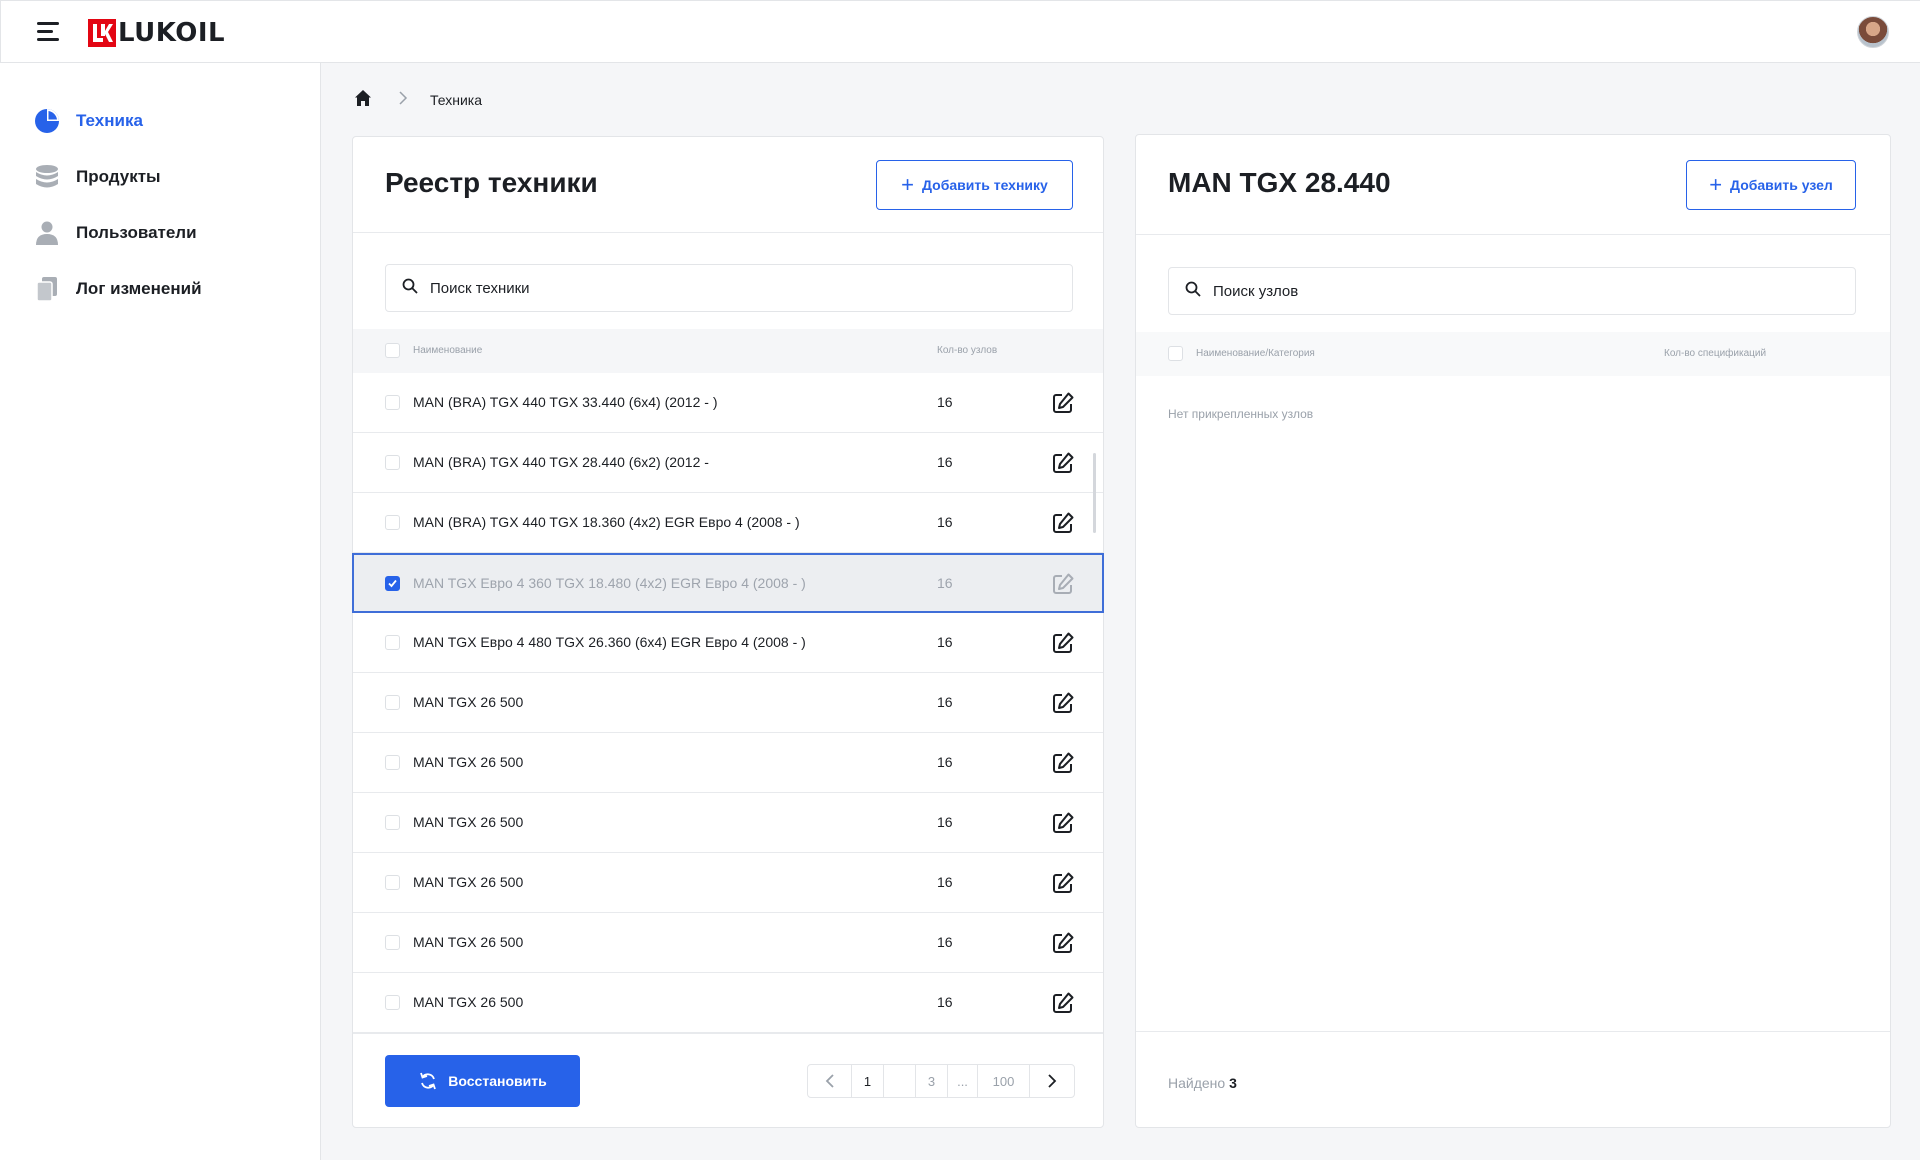 This screenshot has height=1160, width=1920. What do you see at coordinates (830, 1081) in the screenshot?
I see `prev-page-button` at bounding box center [830, 1081].